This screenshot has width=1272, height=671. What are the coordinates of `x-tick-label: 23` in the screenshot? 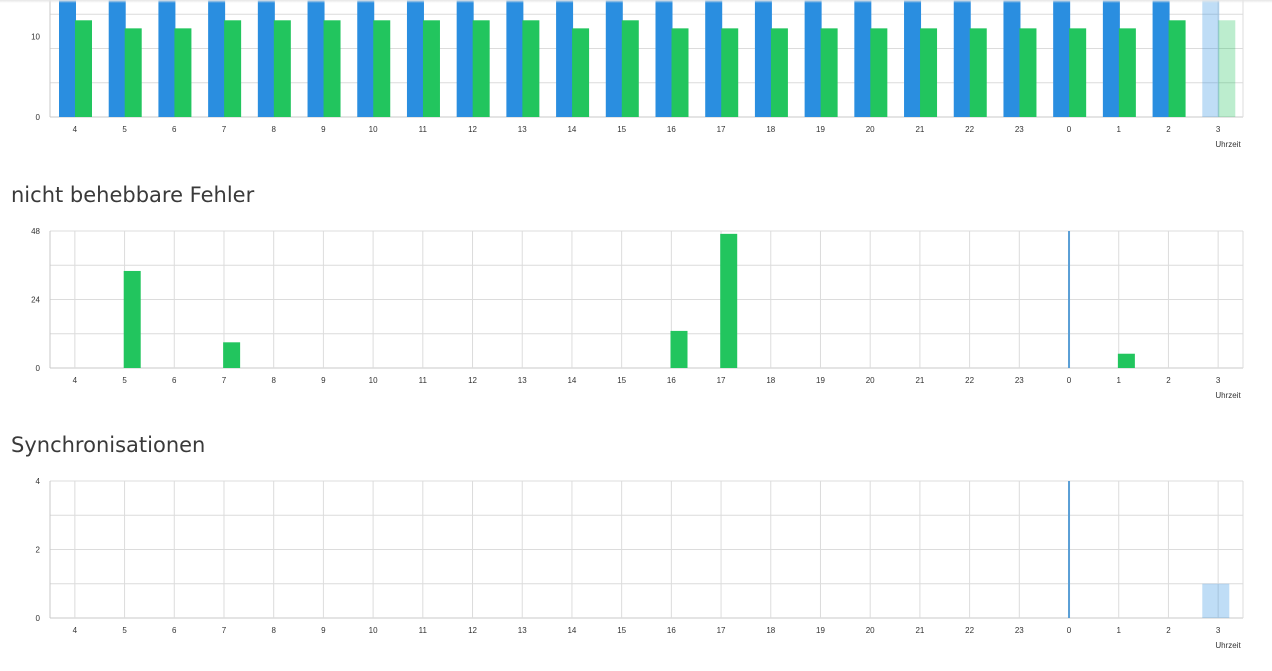 It's located at (1019, 129).